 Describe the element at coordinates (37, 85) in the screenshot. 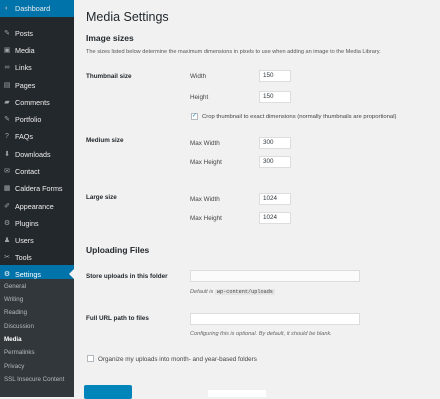

I see `sidebar-item-pages: ▤ Pages` at that location.